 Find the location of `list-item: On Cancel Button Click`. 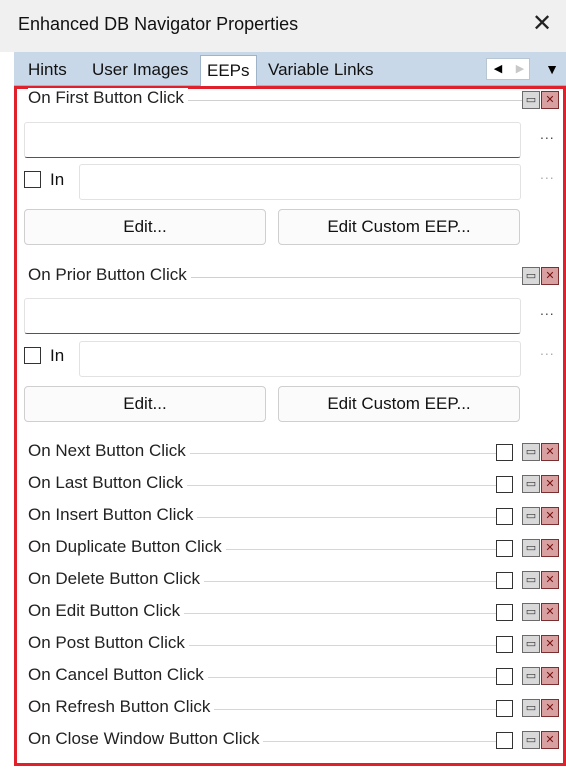

list-item: On Cancel Button Click is located at coordinates (297, 677).